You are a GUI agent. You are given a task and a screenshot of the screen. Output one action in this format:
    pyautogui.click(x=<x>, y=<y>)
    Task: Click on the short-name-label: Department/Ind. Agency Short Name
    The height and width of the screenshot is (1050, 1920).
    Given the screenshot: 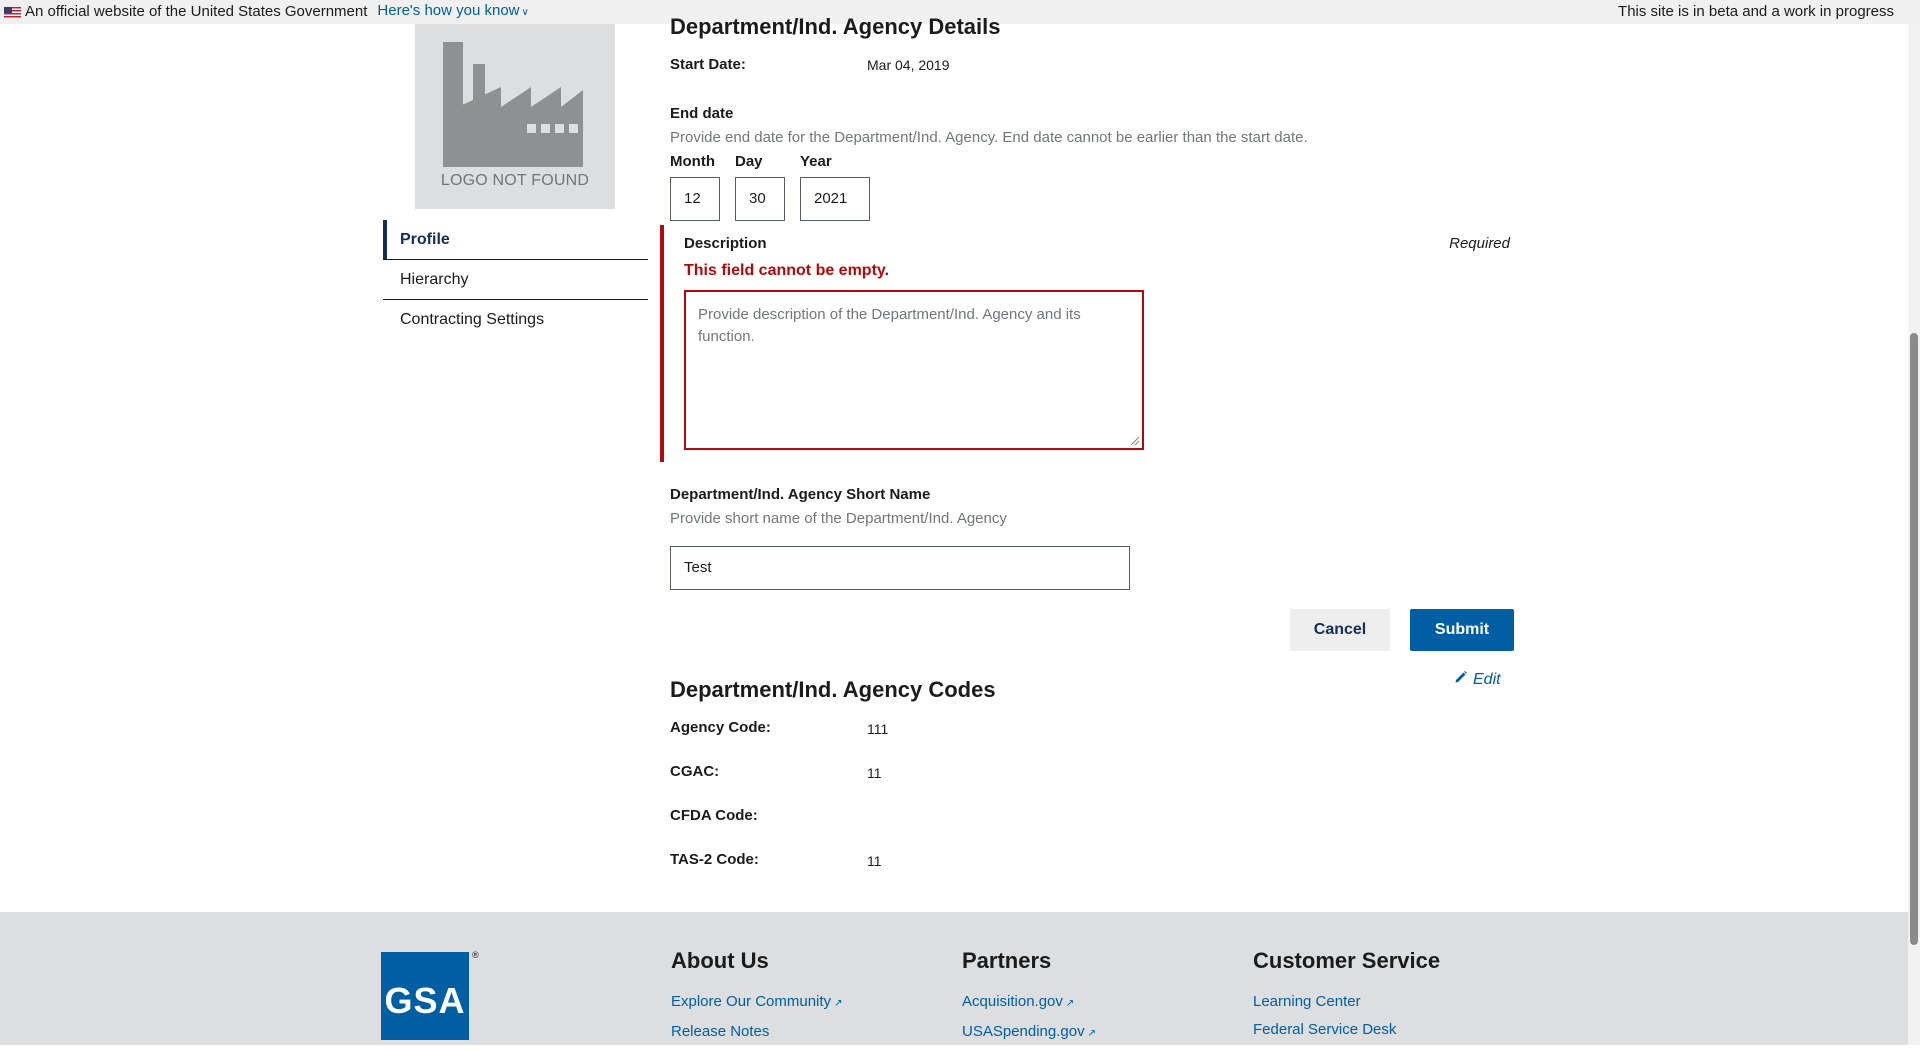 What is the action you would take?
    pyautogui.click(x=800, y=494)
    